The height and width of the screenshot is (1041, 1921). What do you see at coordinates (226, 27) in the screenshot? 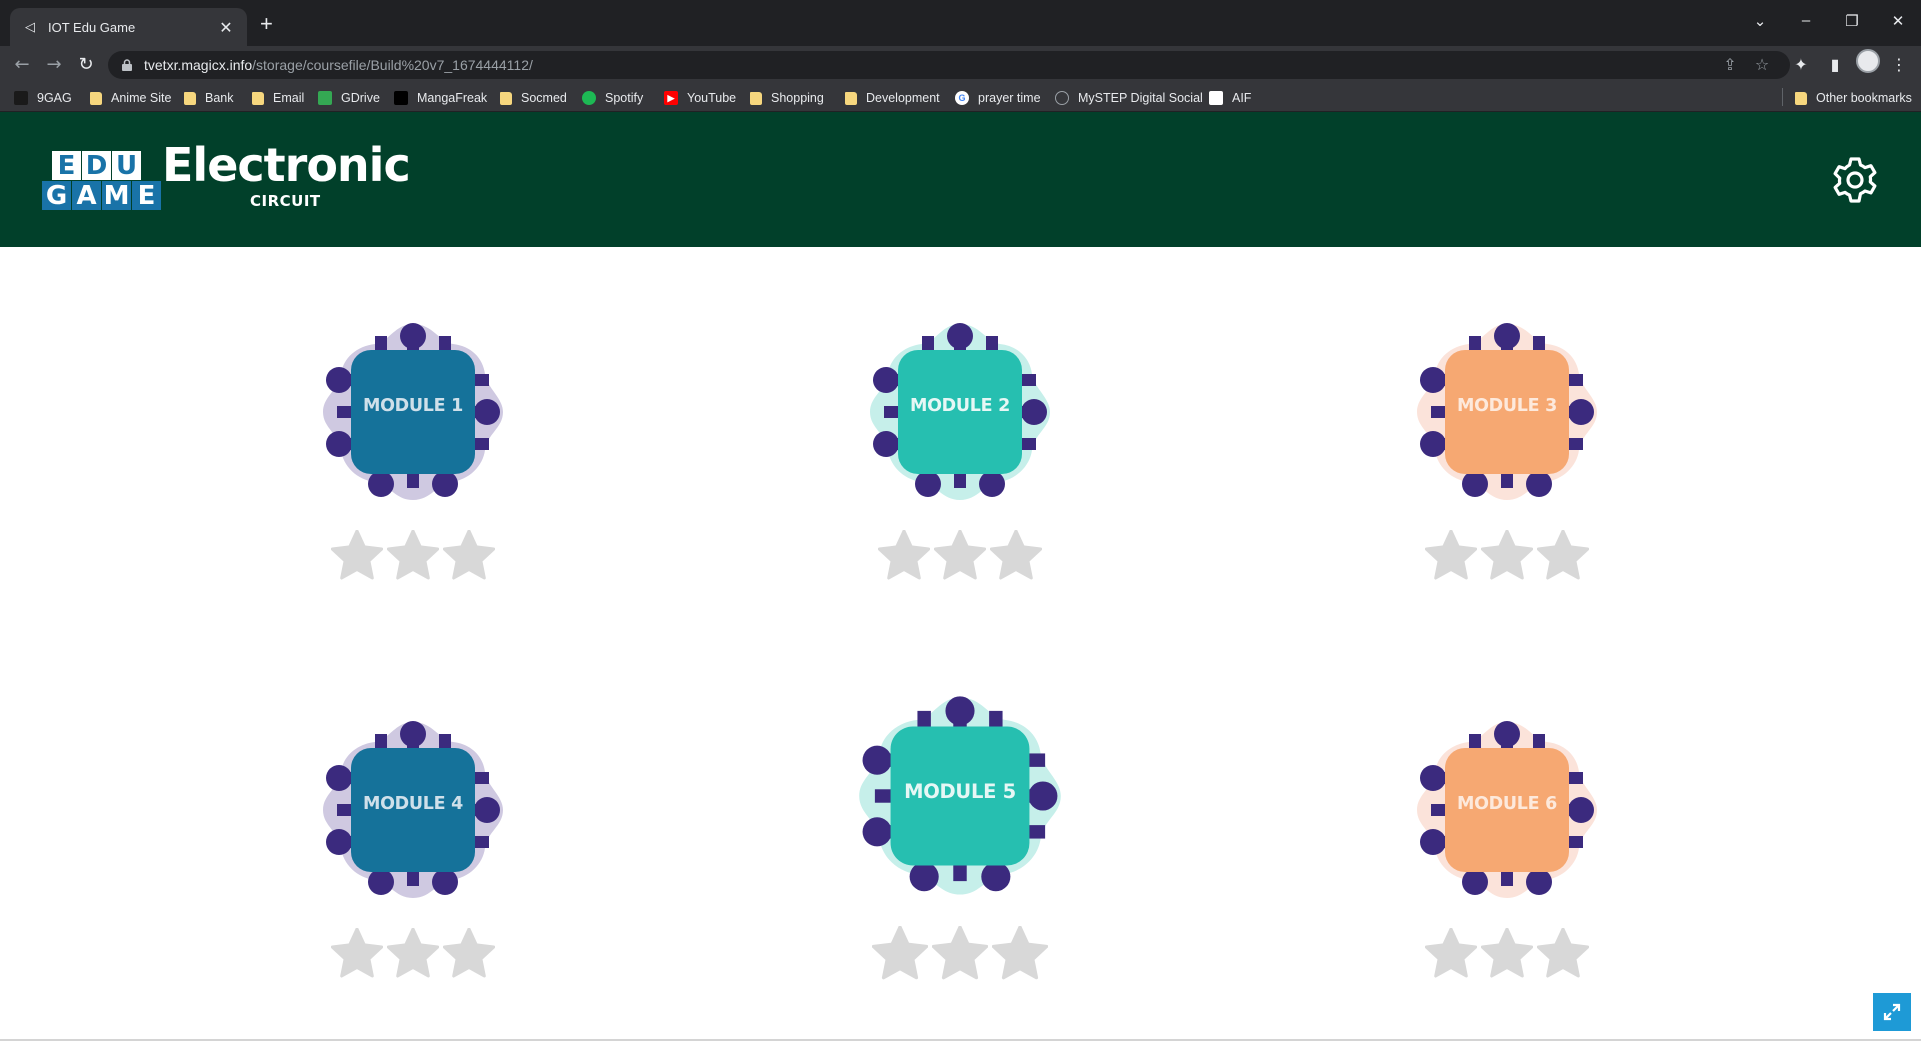
I see `close-tab-icon: ✕` at bounding box center [226, 27].